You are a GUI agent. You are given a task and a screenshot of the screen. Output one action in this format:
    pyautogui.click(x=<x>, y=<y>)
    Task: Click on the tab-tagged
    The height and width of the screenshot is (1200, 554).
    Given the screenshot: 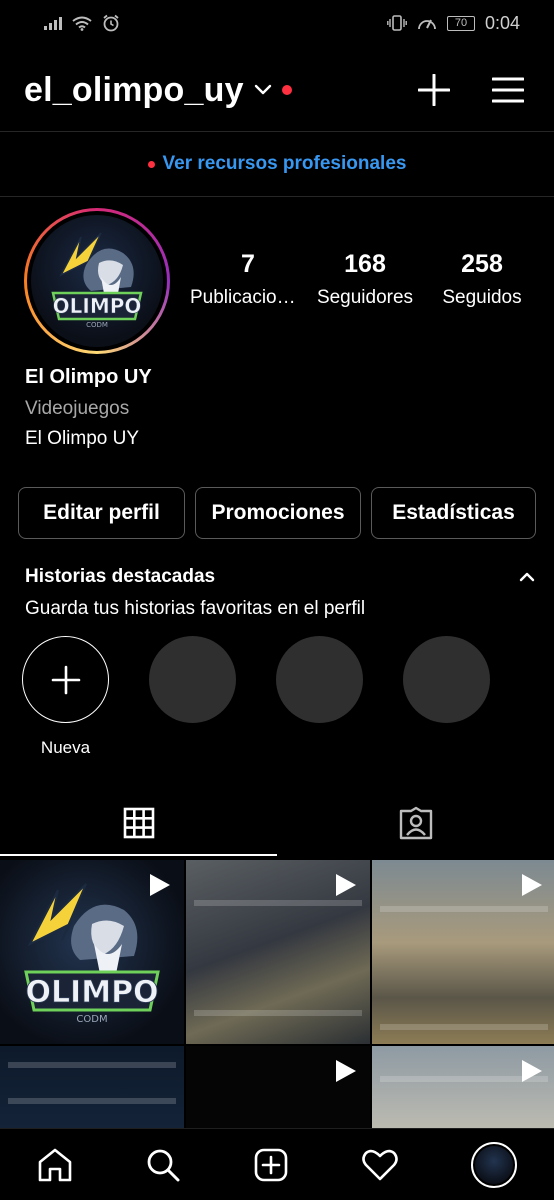 What is the action you would take?
    pyautogui.click(x=415, y=823)
    